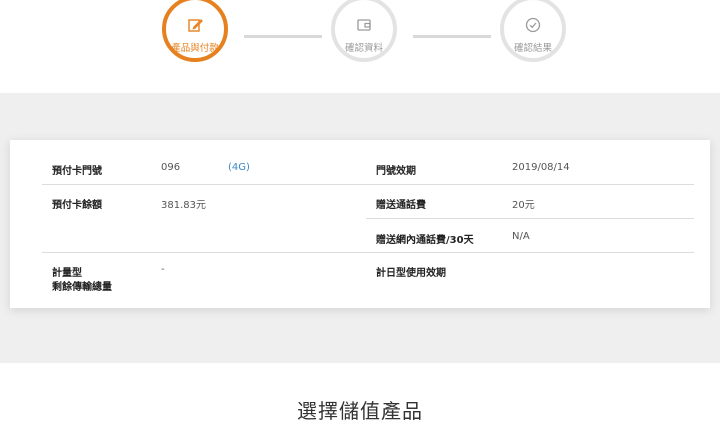 This screenshot has width=720, height=438. What do you see at coordinates (521, 236) in the screenshot?
I see `bonus-onnet-value: N/A` at bounding box center [521, 236].